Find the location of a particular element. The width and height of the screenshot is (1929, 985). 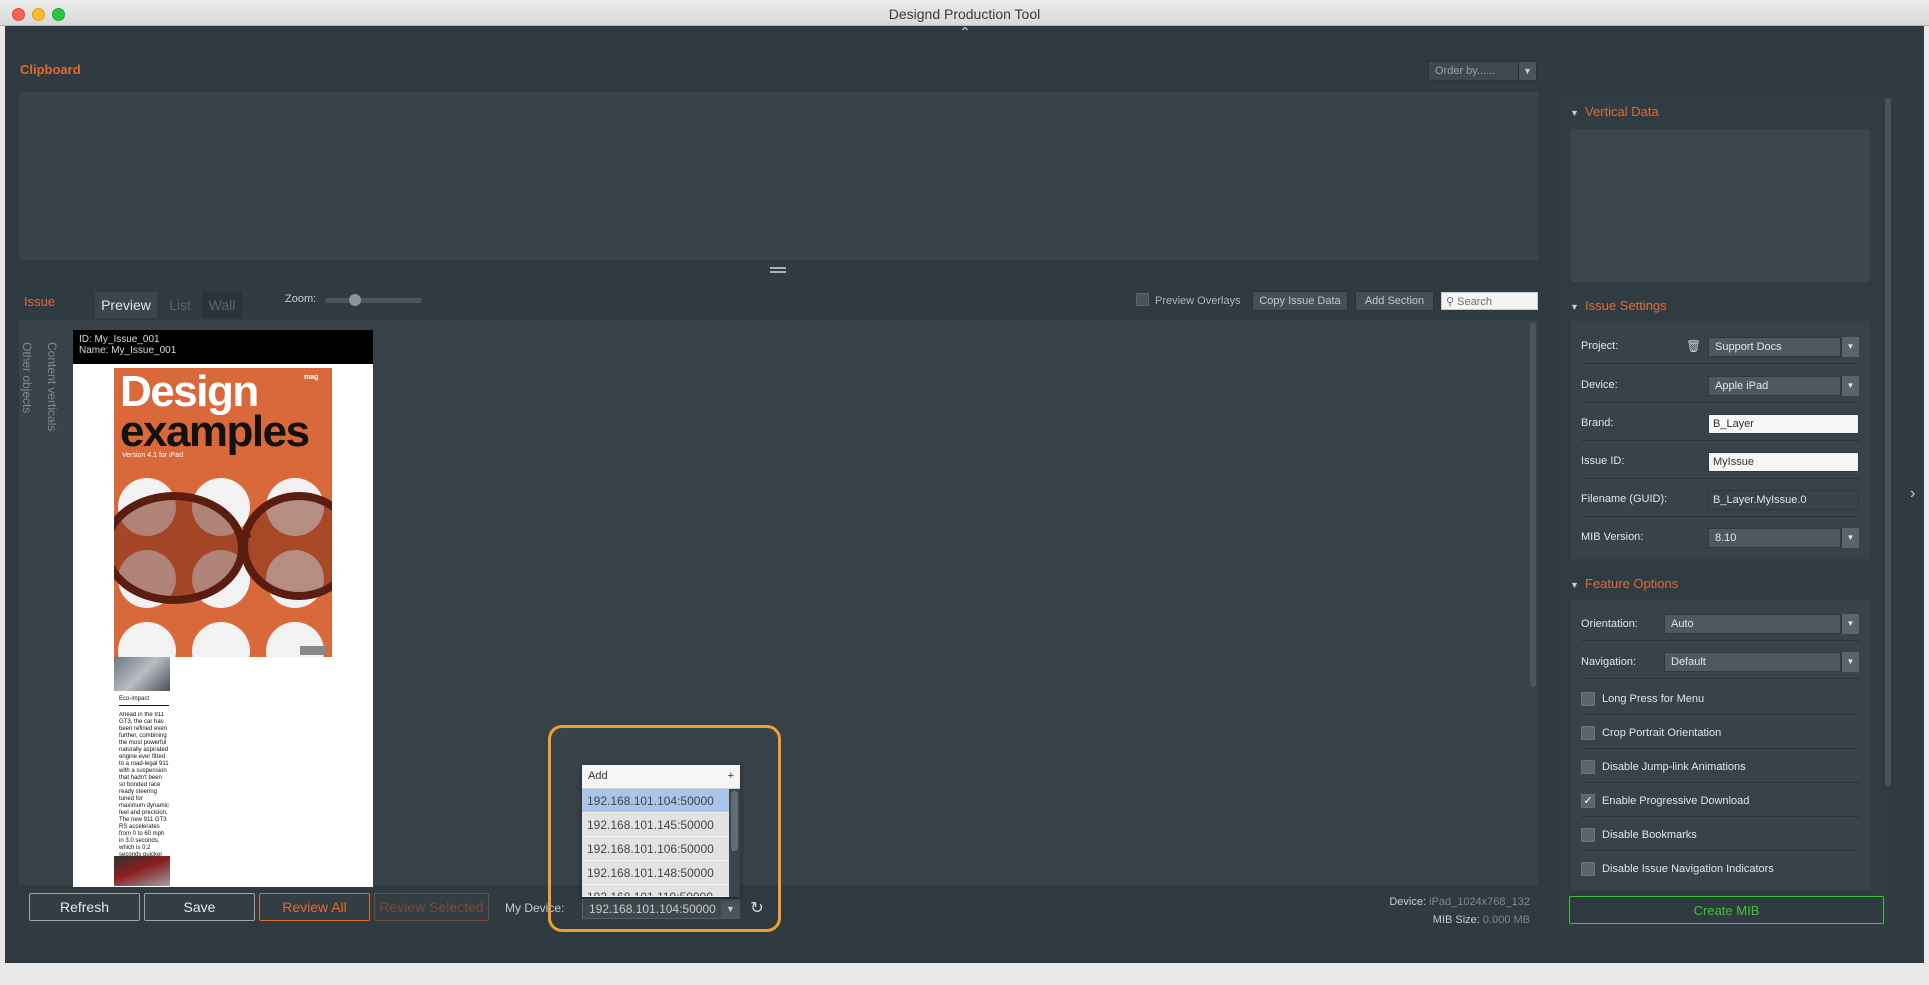

progressive-download-checkbox: ✓ is located at coordinates (1588, 801).